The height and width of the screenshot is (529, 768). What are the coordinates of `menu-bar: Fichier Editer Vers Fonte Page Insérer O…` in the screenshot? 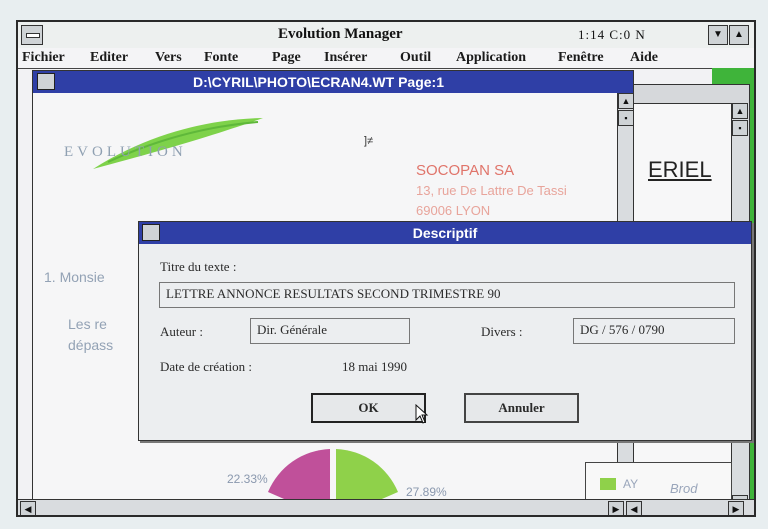 It's located at (386, 58).